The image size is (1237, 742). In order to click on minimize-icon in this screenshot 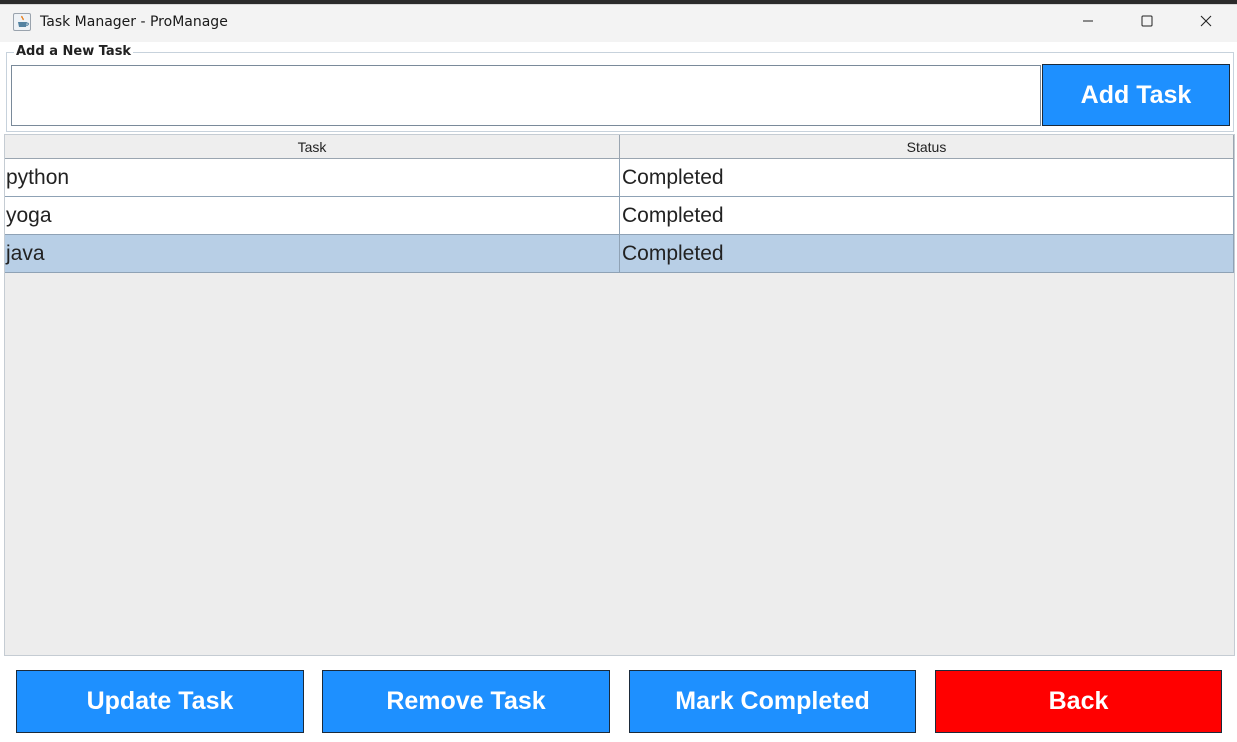, I will do `click(1088, 23)`.